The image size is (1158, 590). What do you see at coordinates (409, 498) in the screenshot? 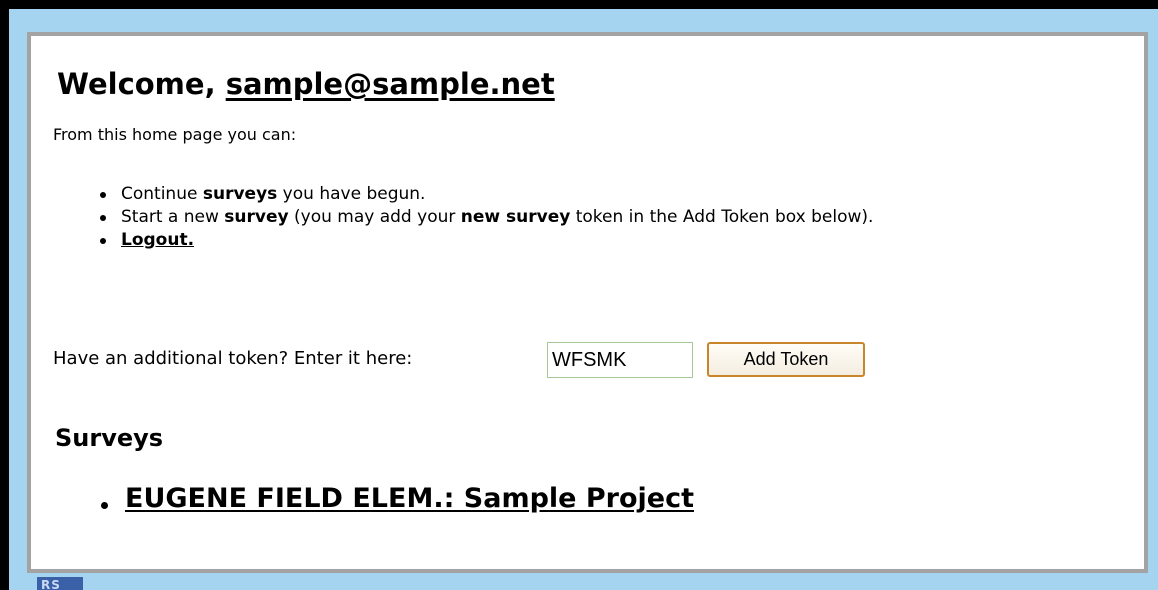
I see `survey-link: EUGENE FIELD ELEM.: Sample Project` at bounding box center [409, 498].